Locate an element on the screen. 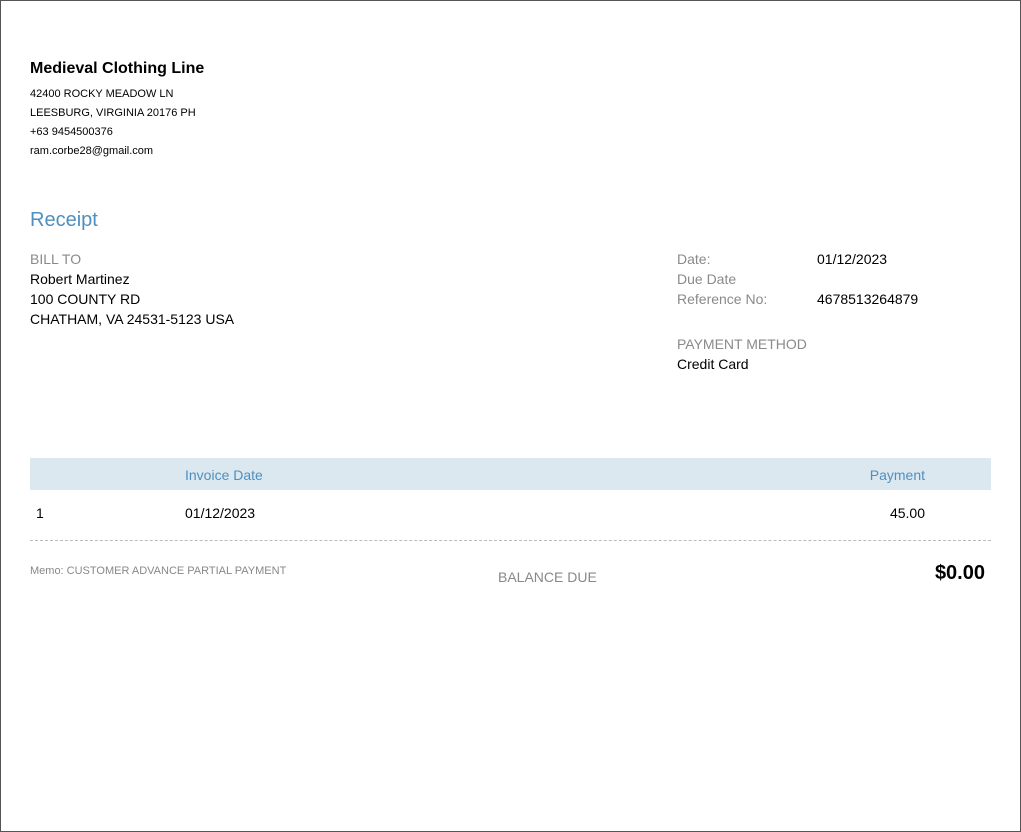 This screenshot has height=832, width=1021. bill-to-address-line1: 100 COUNTY RD is located at coordinates (85, 299).